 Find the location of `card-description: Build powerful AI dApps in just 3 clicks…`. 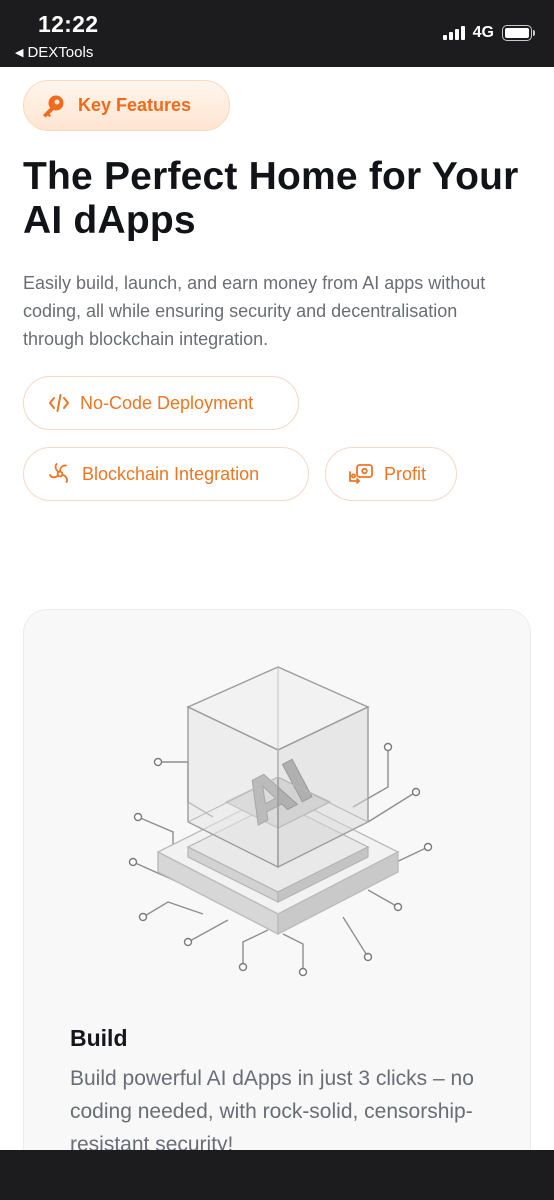

card-description: Build powerful AI dApps in just 3 clicks… is located at coordinates (272, 1108).